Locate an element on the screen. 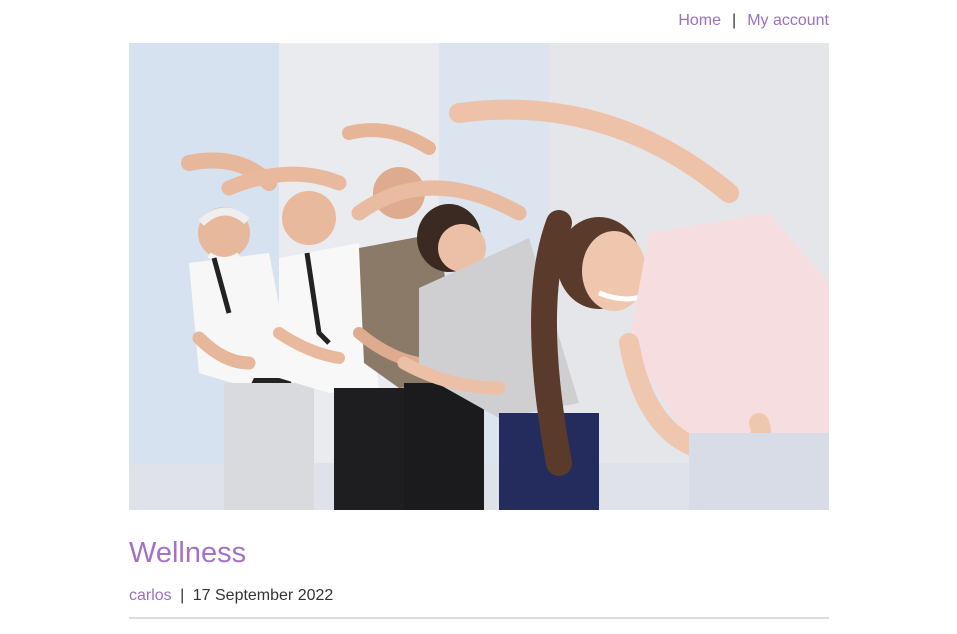 The image size is (957, 634). my-account-link: My account is located at coordinates (788, 21).